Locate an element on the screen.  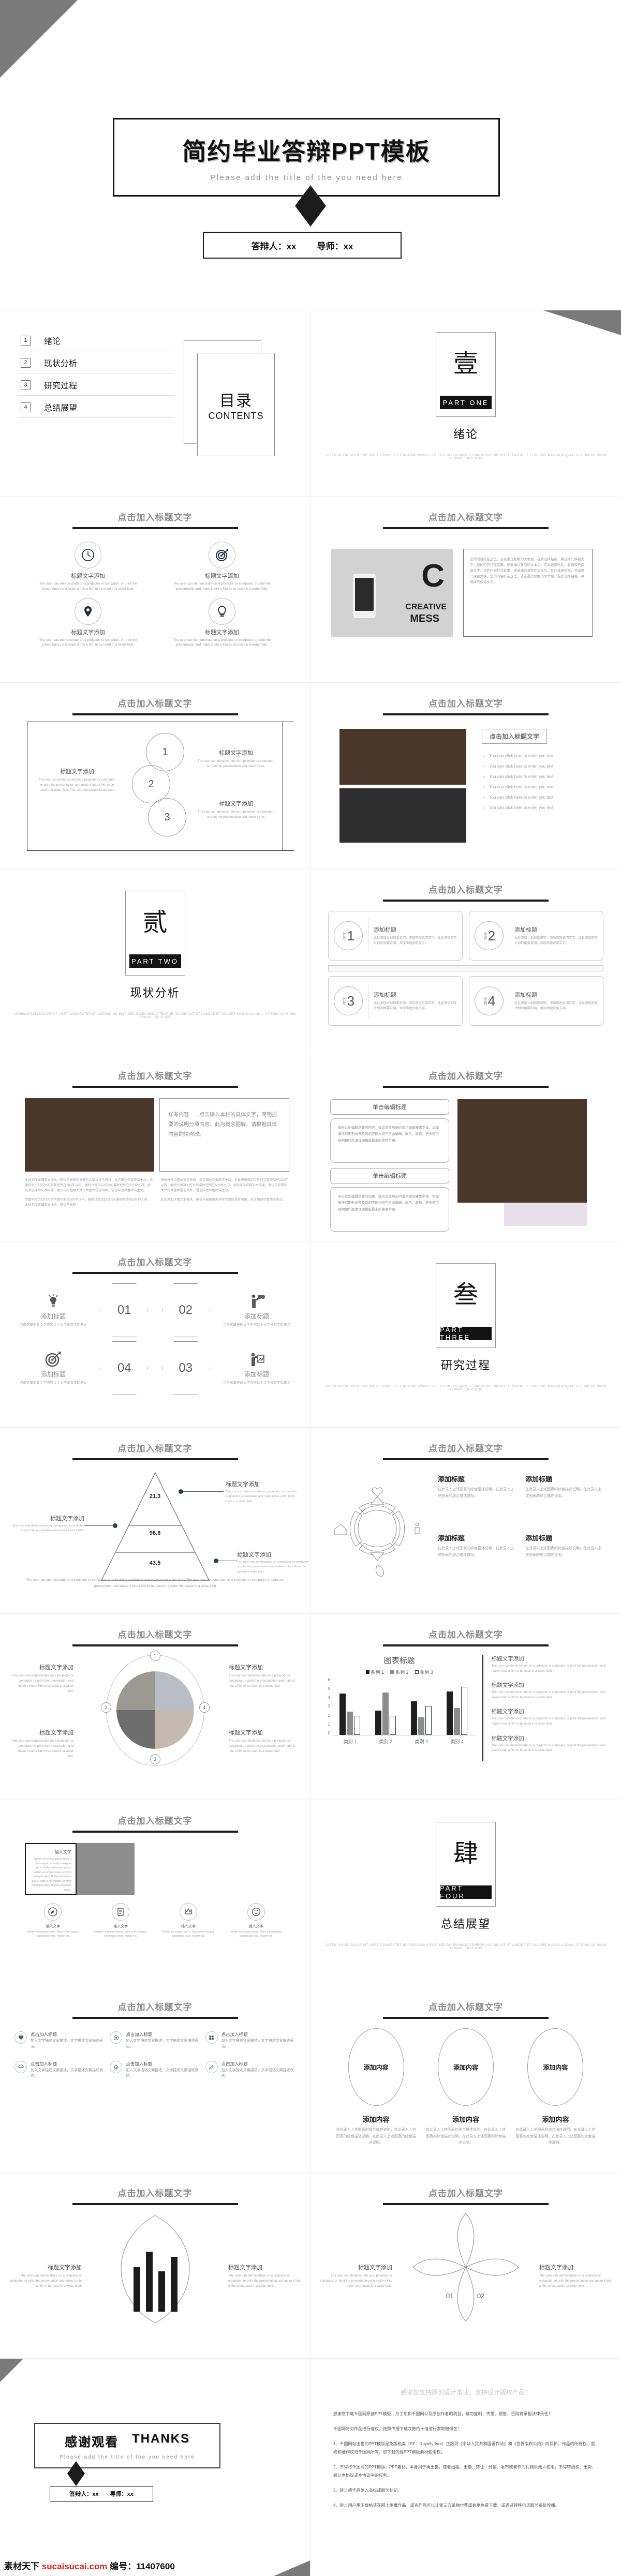
hex-number: 04 is located at coordinates (124, 1368).